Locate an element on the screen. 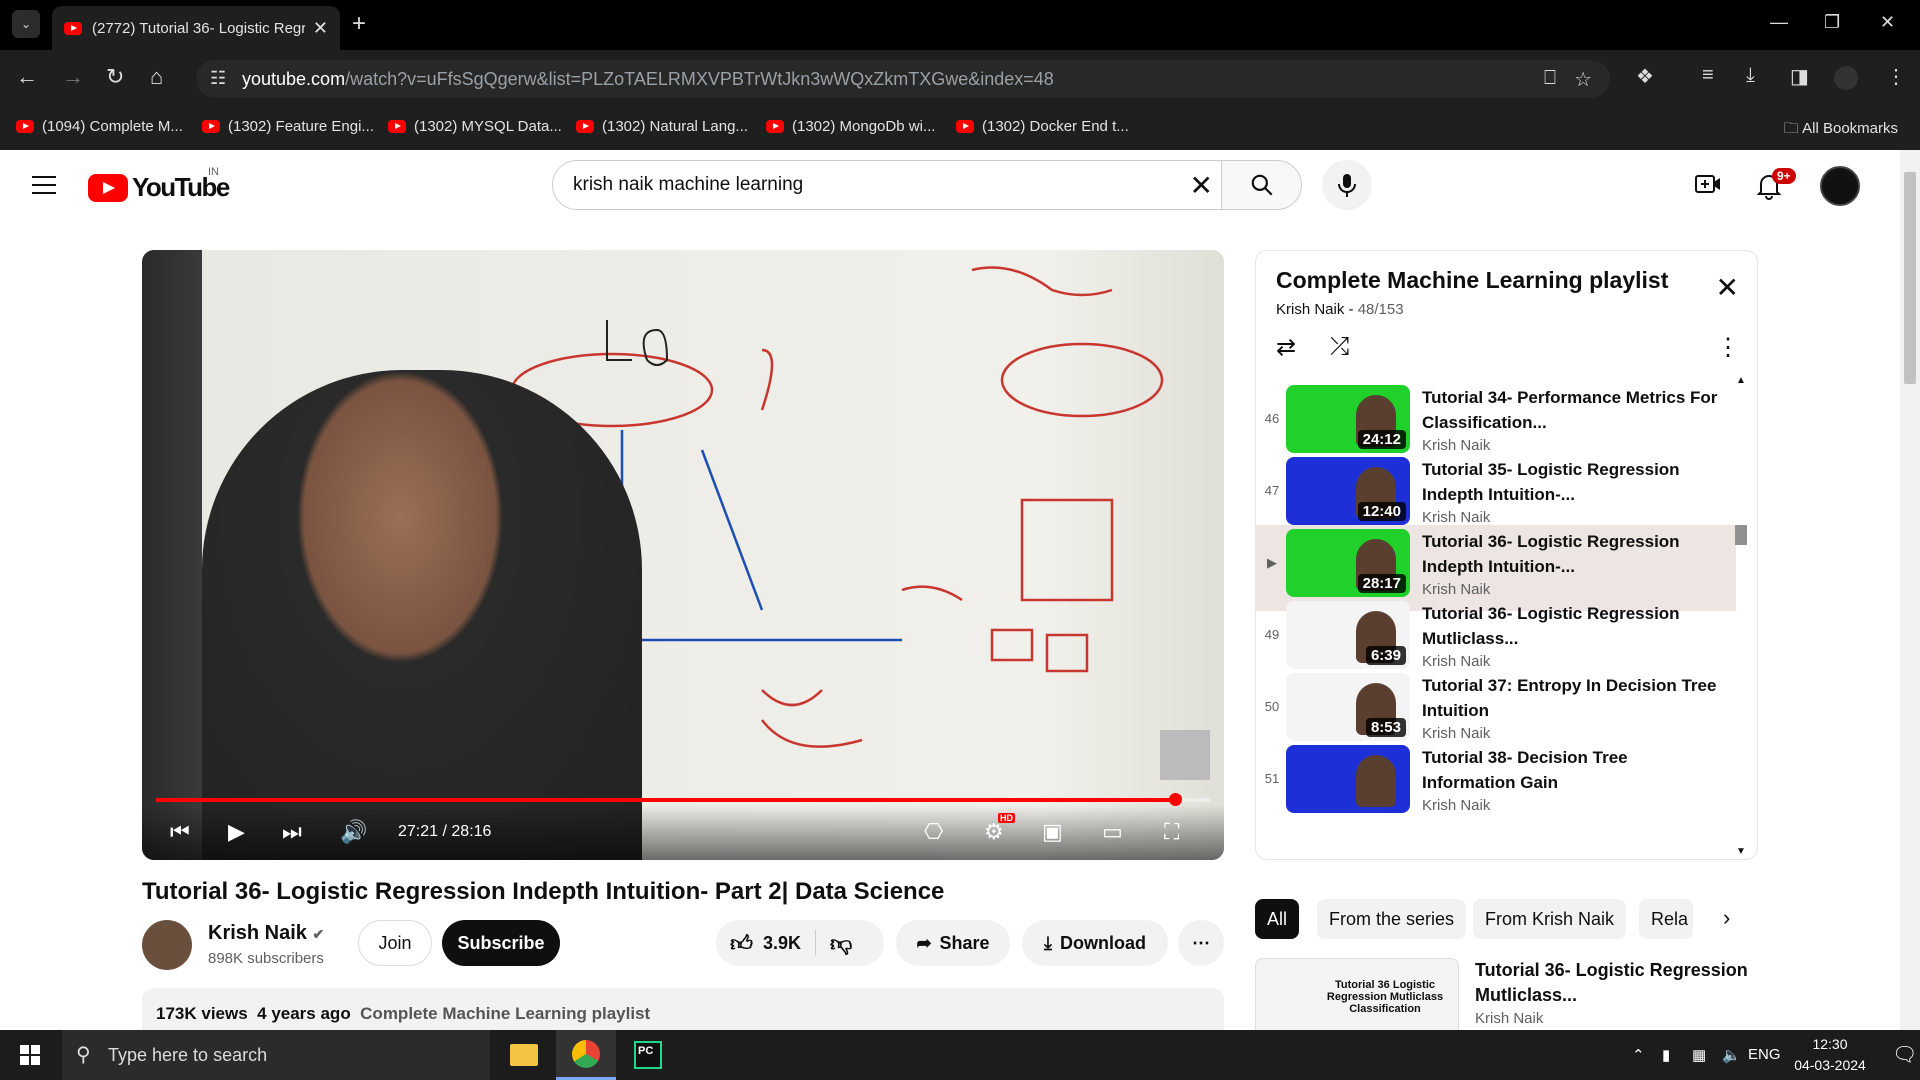 This screenshot has height=1080, width=1920. playlist-item-thumbnail: 24:12 is located at coordinates (1348, 419).